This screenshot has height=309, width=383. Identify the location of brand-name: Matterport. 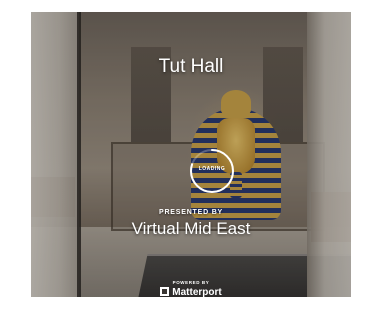
(197, 292).